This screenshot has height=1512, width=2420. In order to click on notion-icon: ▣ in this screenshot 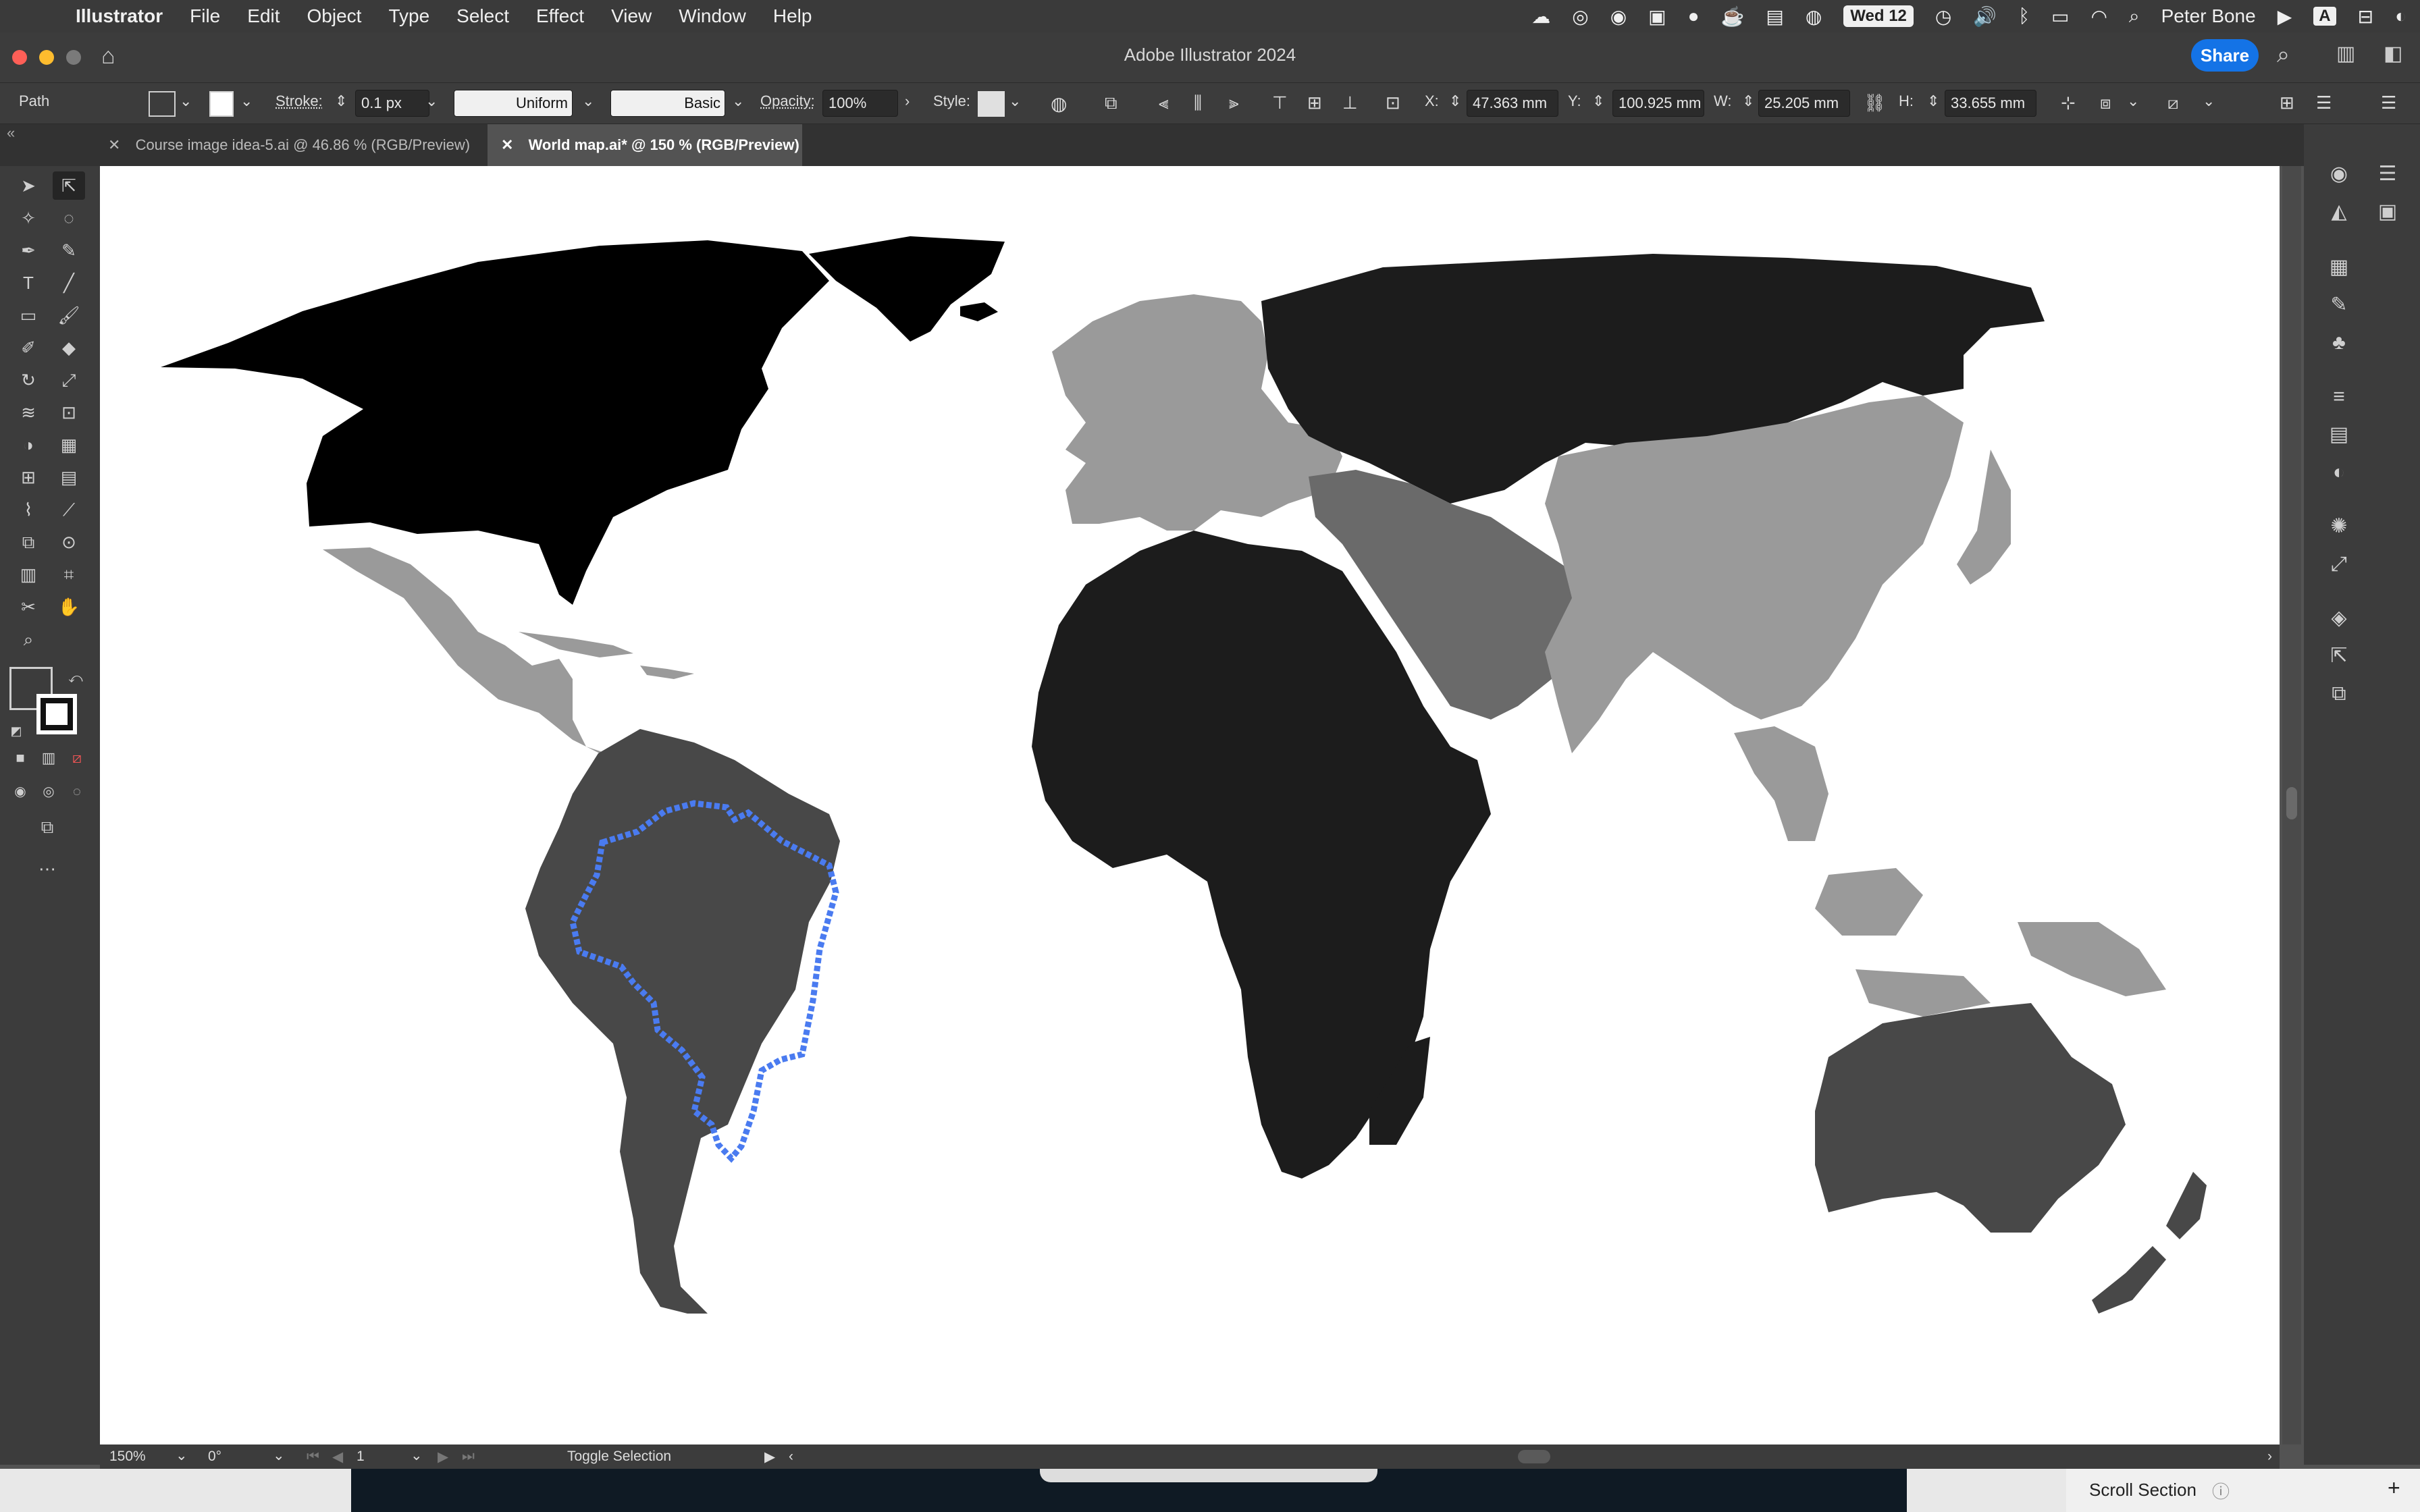, I will do `click(1657, 16)`.